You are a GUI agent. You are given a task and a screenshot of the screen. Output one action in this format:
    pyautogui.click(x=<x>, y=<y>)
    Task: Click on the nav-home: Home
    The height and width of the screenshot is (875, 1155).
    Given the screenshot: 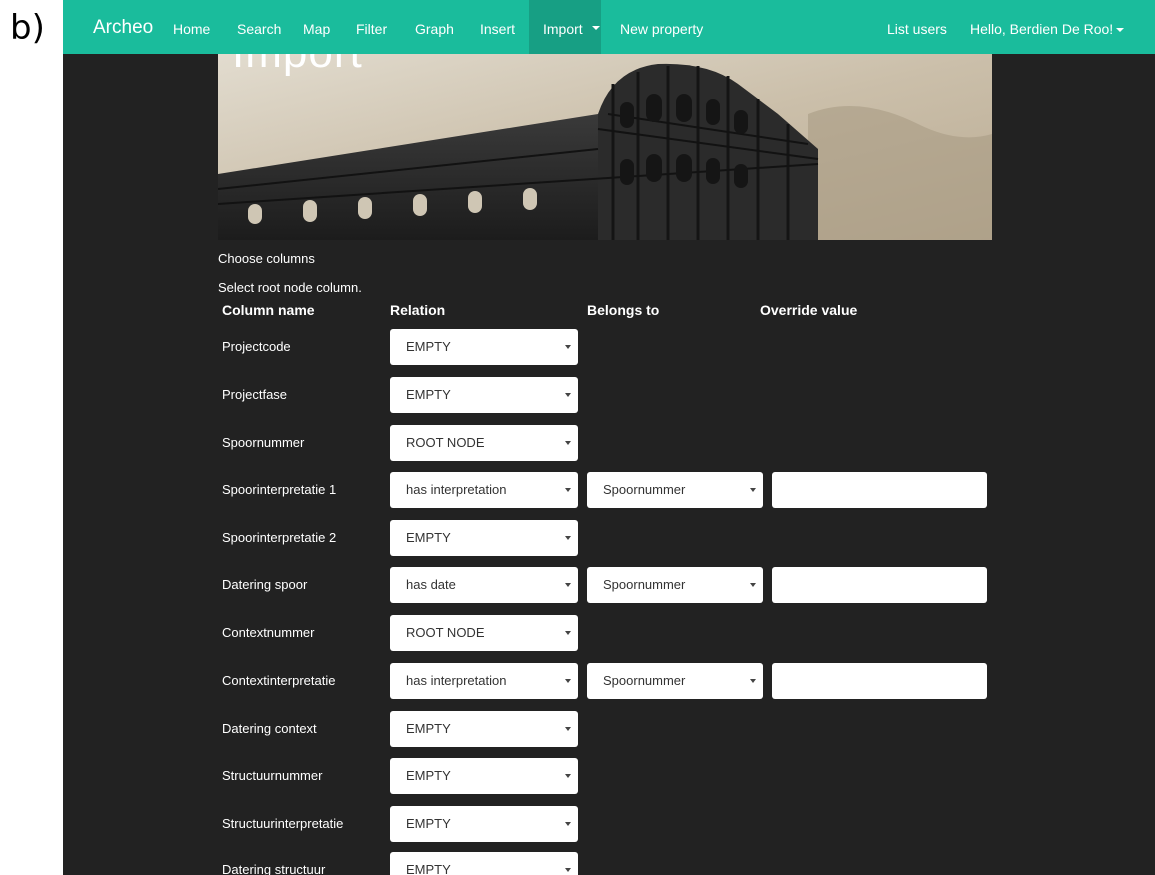 What is the action you would take?
    pyautogui.click(x=191, y=27)
    